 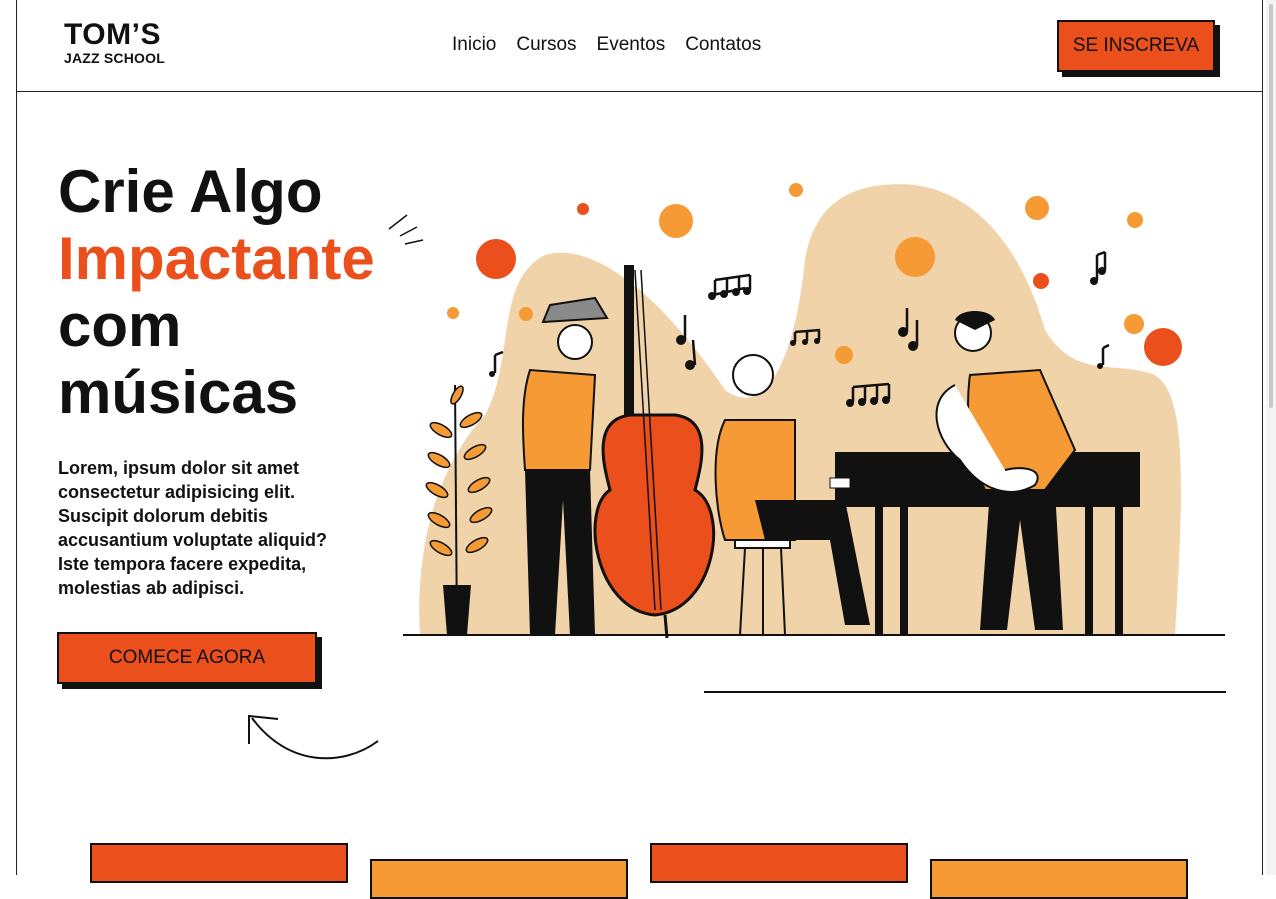 I want to click on nav-link-contatos: Contatos, so click(x=723, y=45).